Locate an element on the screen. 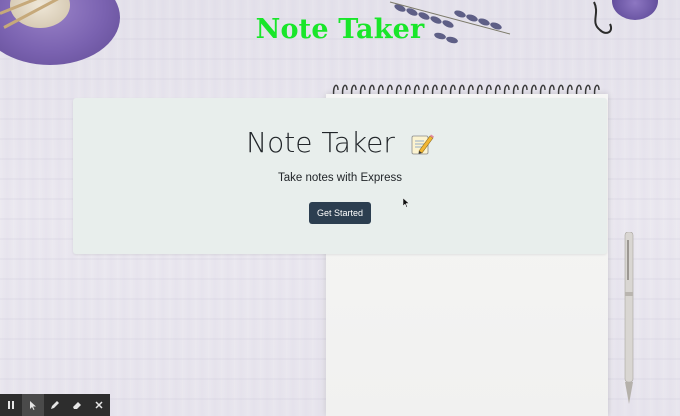 The image size is (680, 416). close-icon is located at coordinates (99, 405).